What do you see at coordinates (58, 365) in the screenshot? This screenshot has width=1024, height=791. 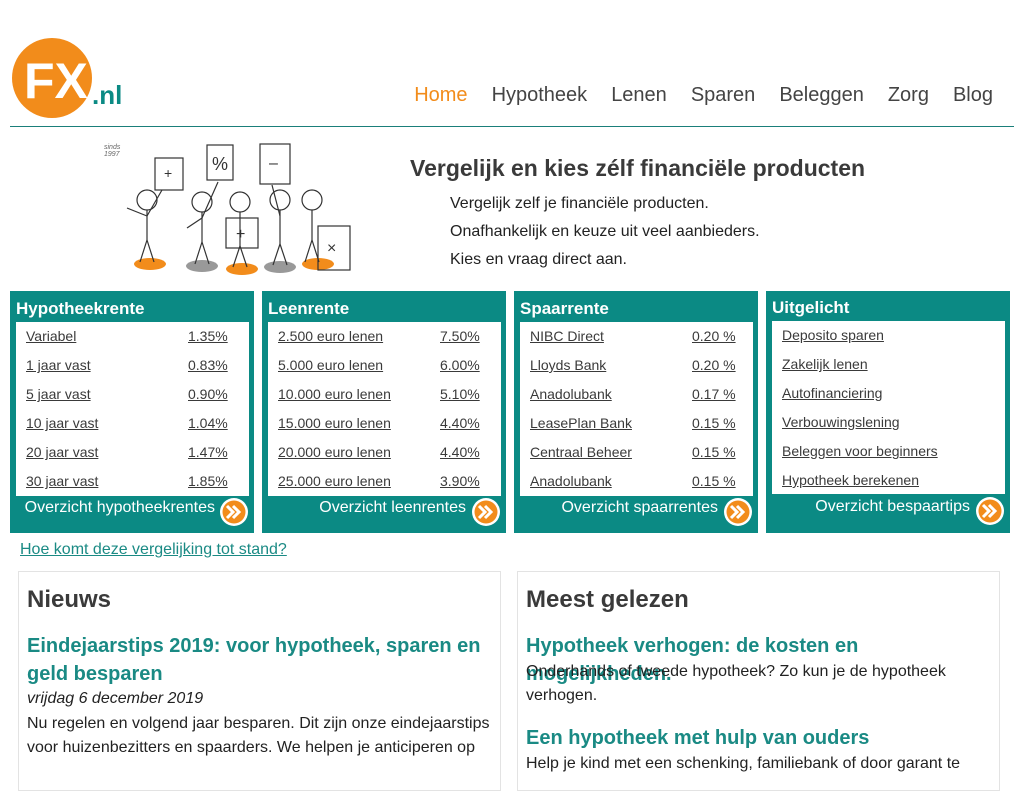 I see `rate-name: 1 jaar vast` at bounding box center [58, 365].